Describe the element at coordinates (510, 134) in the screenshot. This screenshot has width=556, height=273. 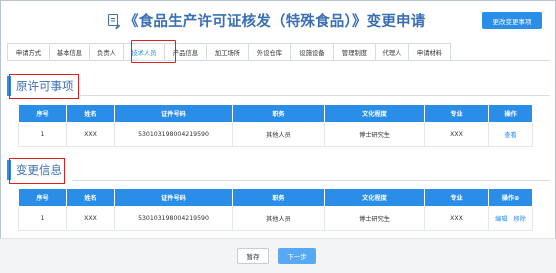
I see `view-link: 查看` at that location.